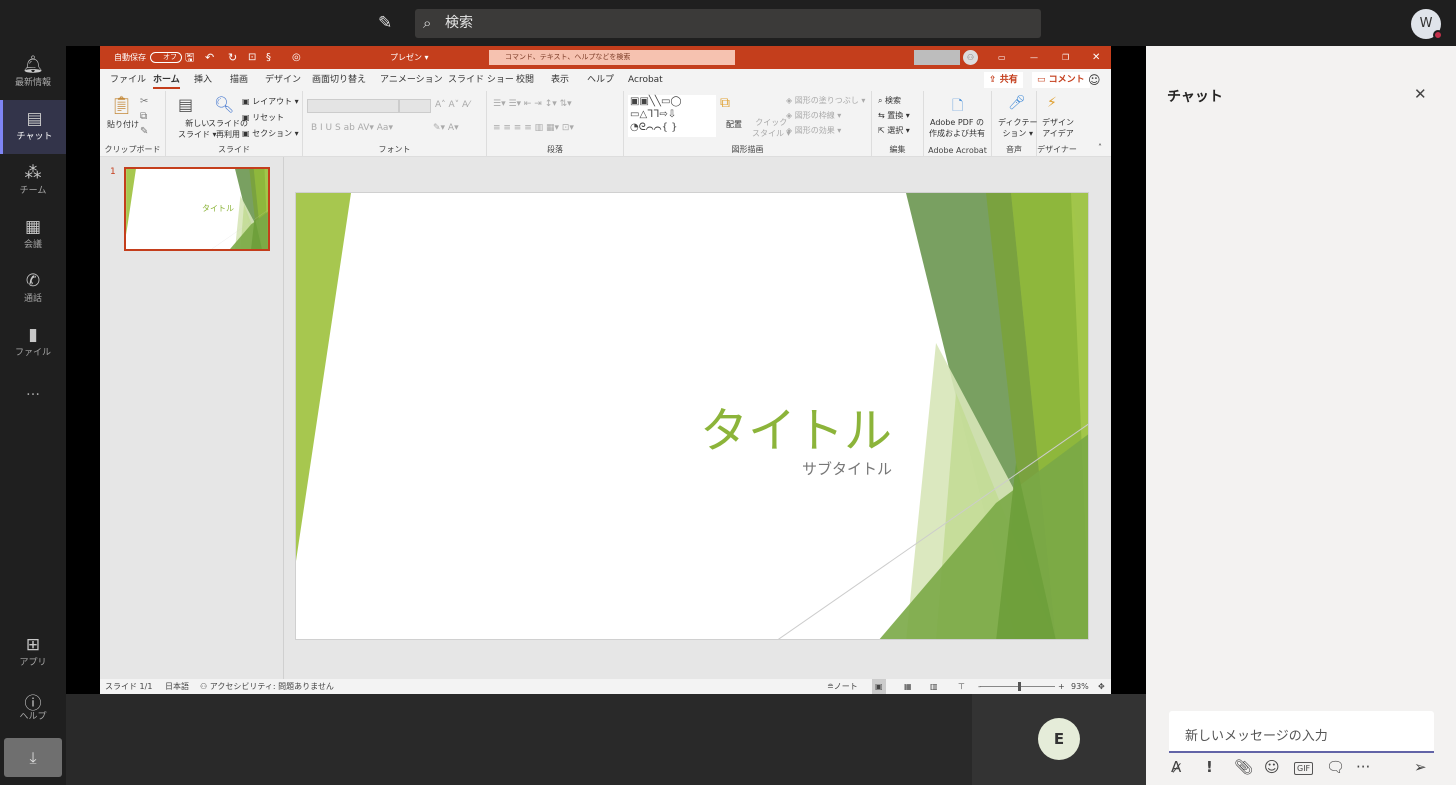  Describe the element at coordinates (1061, 80) in the screenshot. I see `comment-button: ▭ コメント` at that location.